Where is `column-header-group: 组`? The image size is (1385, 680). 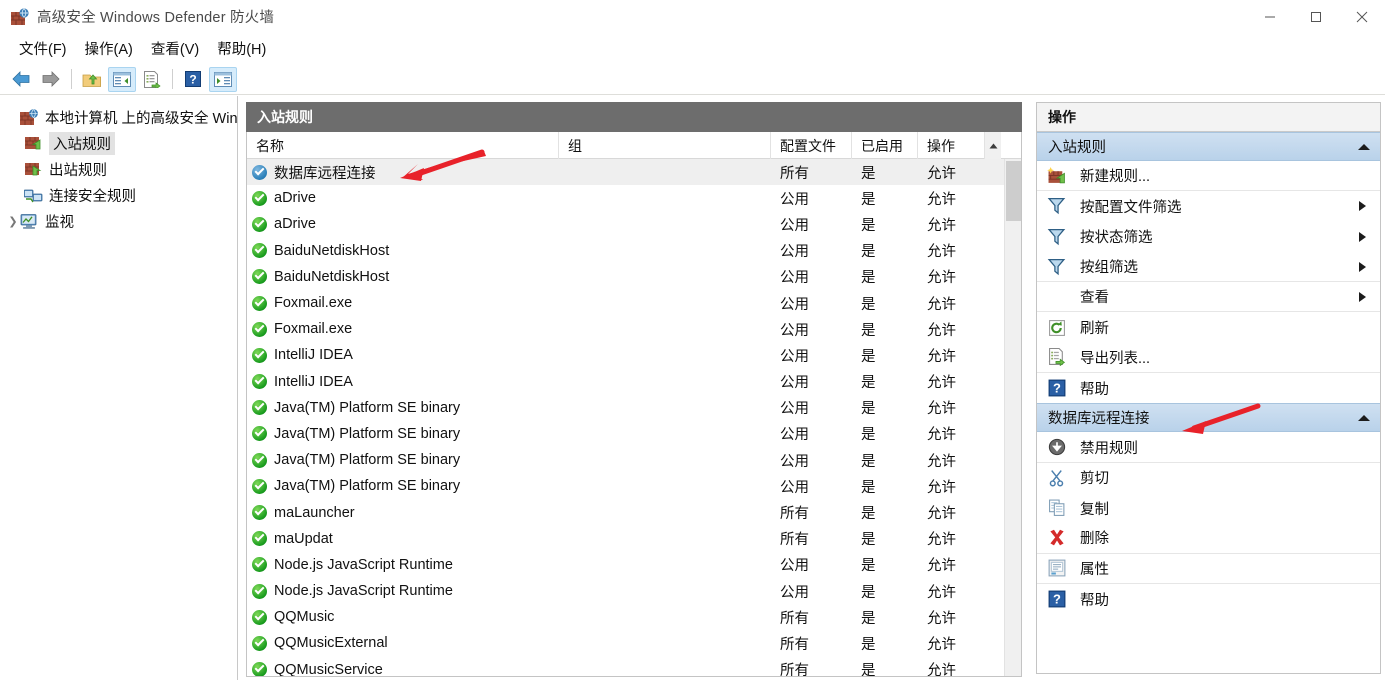 column-header-group: 组 is located at coordinates (665, 145).